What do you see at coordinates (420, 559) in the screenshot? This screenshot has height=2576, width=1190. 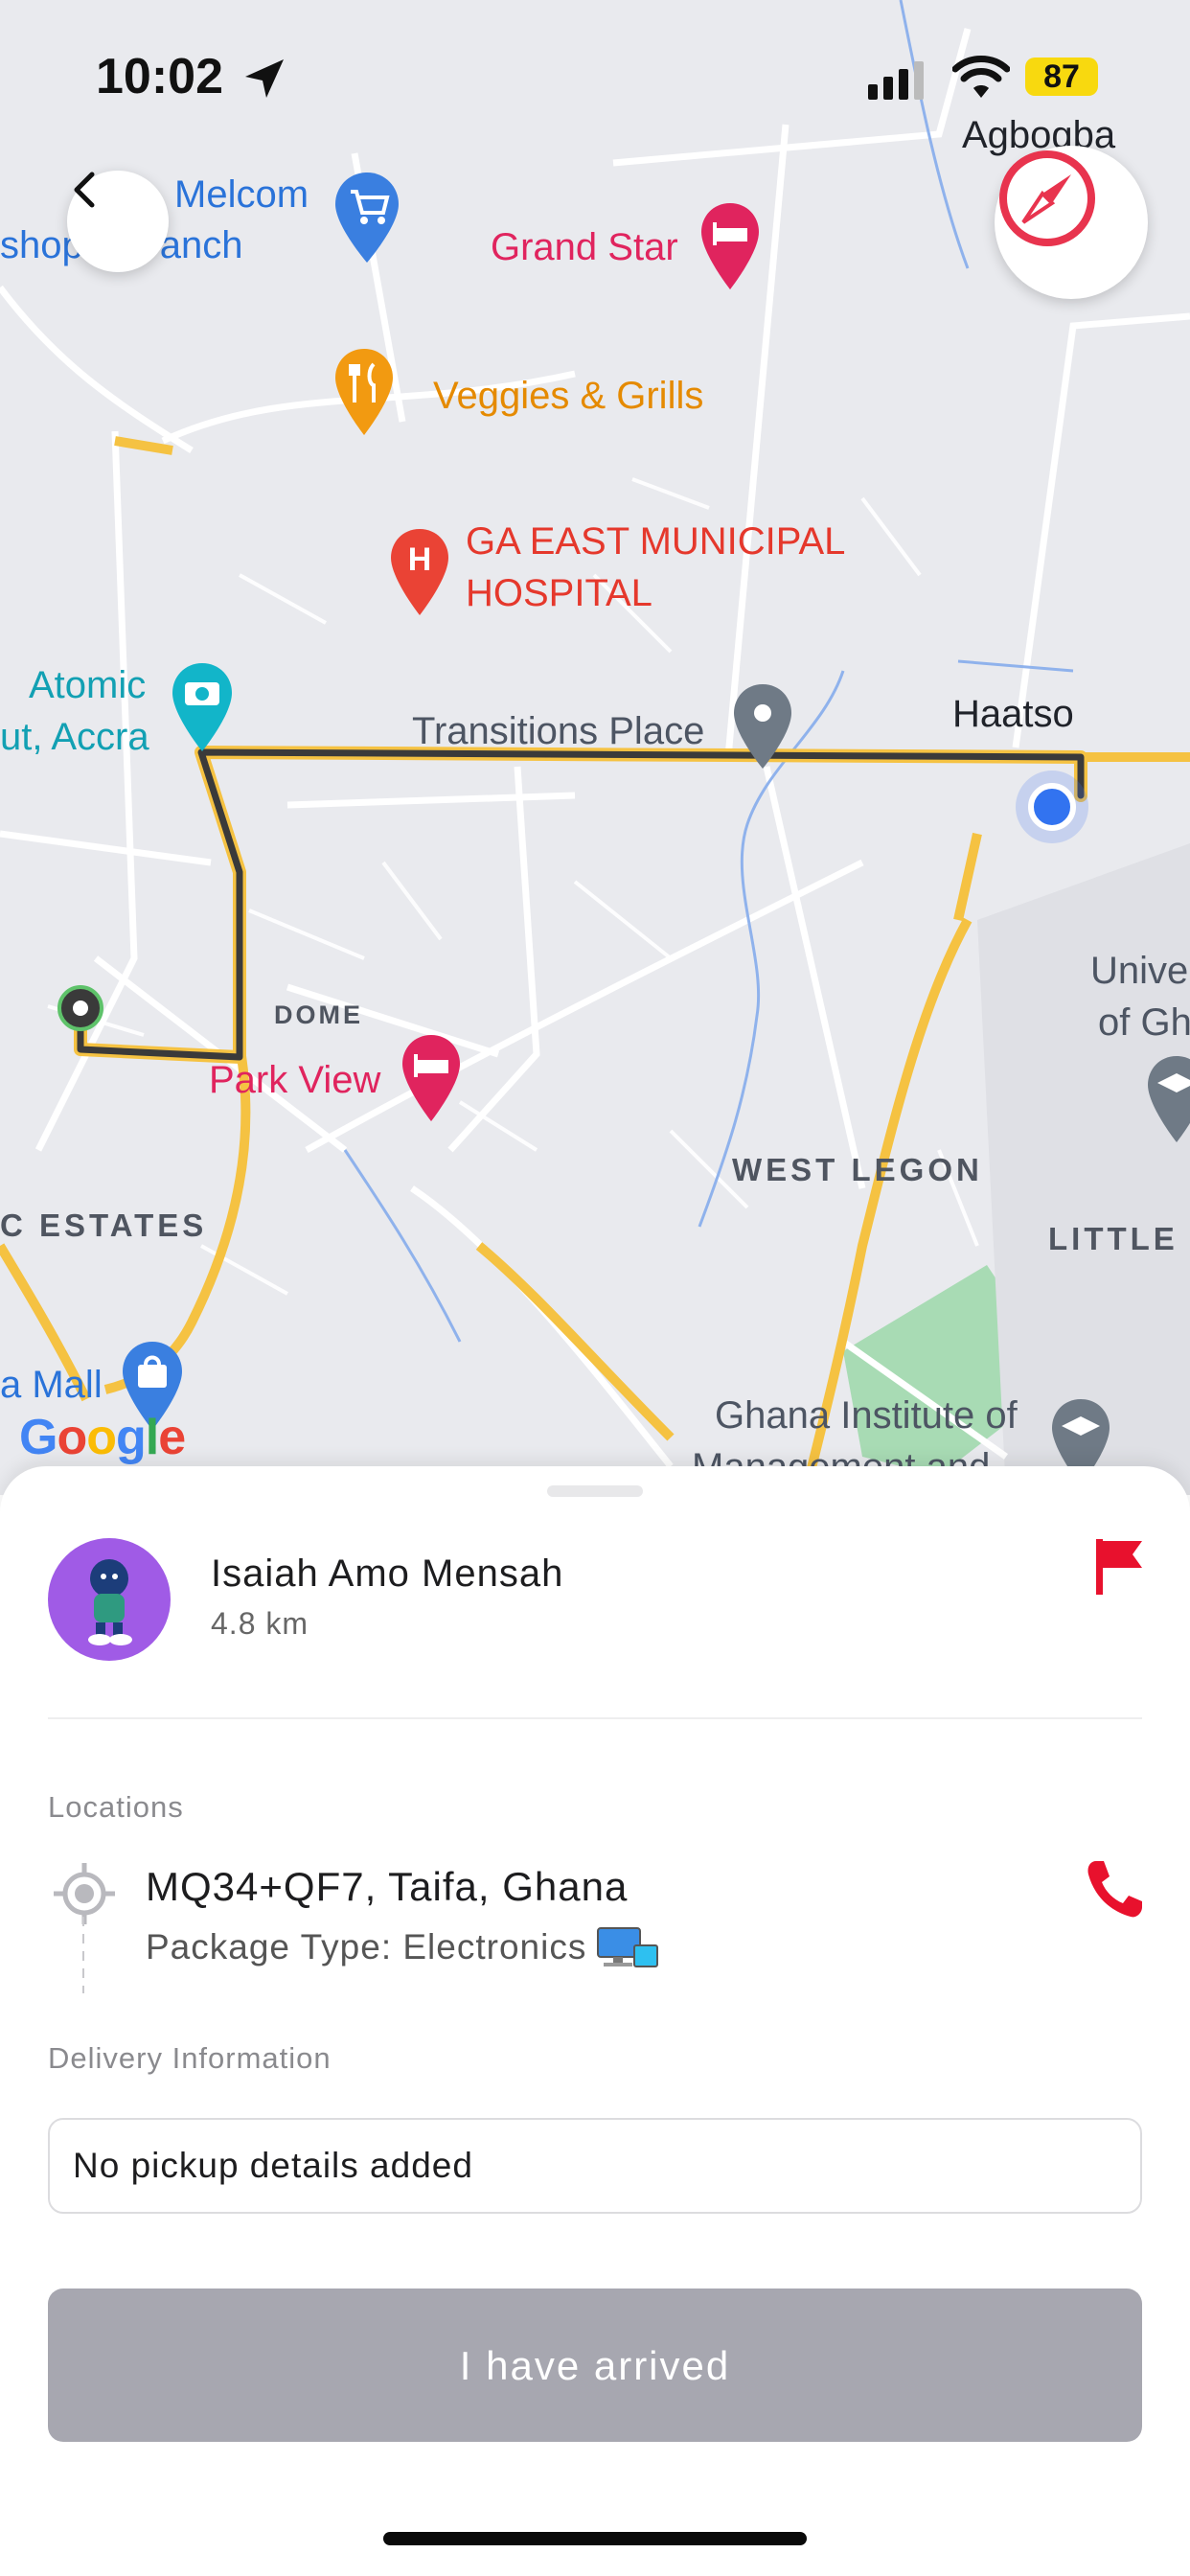 I see `svg-text: H` at bounding box center [420, 559].